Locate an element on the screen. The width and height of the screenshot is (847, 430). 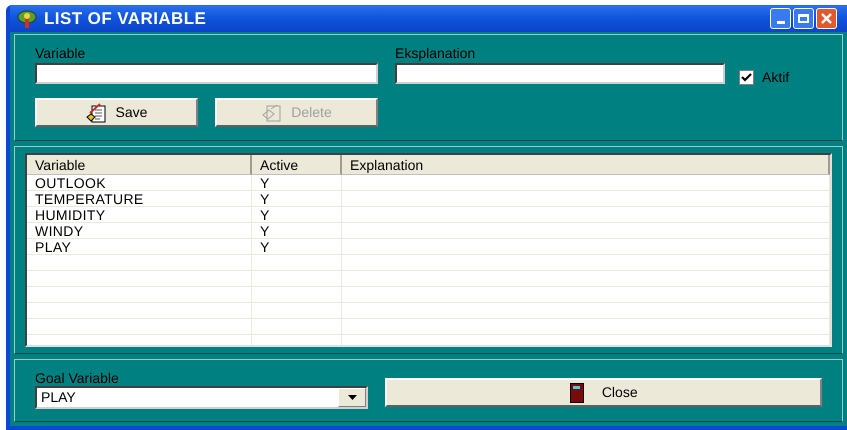
close-button is located at coordinates (826, 18).